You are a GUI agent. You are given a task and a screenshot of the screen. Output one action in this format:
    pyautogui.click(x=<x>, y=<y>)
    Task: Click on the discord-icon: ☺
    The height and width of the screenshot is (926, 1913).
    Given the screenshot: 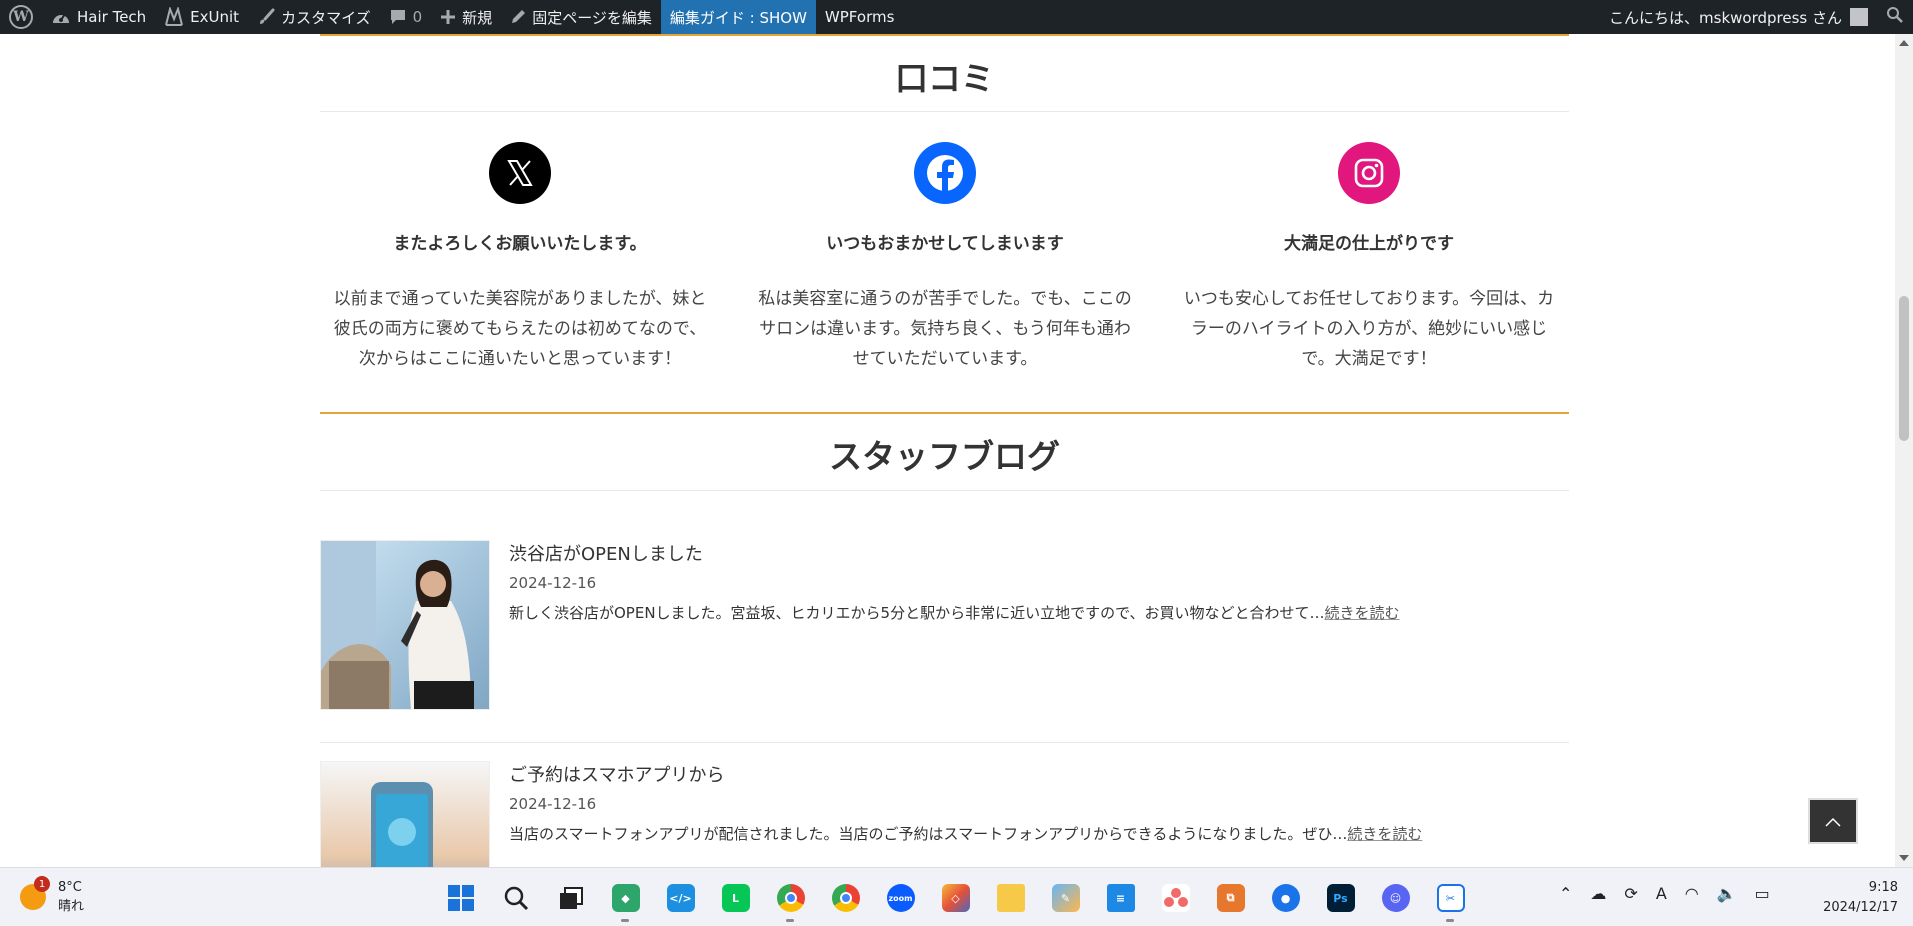 What is the action you would take?
    pyautogui.click(x=1395, y=898)
    